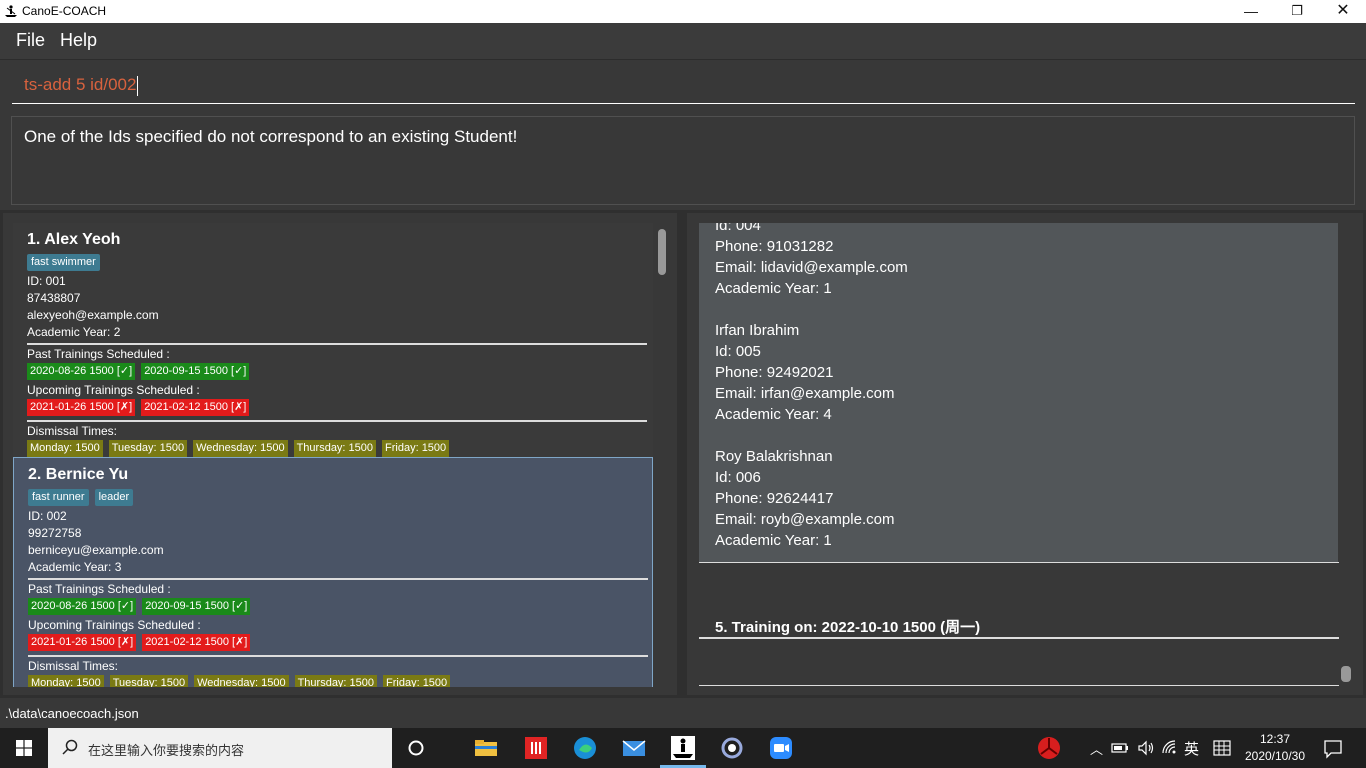 The height and width of the screenshot is (768, 1366). Describe the element at coordinates (738, 477) in the screenshot. I see `attendee-id: Id: 006` at that location.